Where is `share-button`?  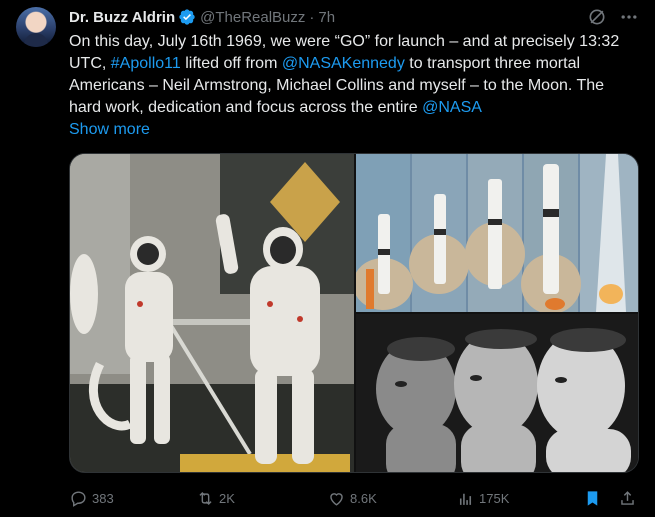
share-button is located at coordinates (627, 498).